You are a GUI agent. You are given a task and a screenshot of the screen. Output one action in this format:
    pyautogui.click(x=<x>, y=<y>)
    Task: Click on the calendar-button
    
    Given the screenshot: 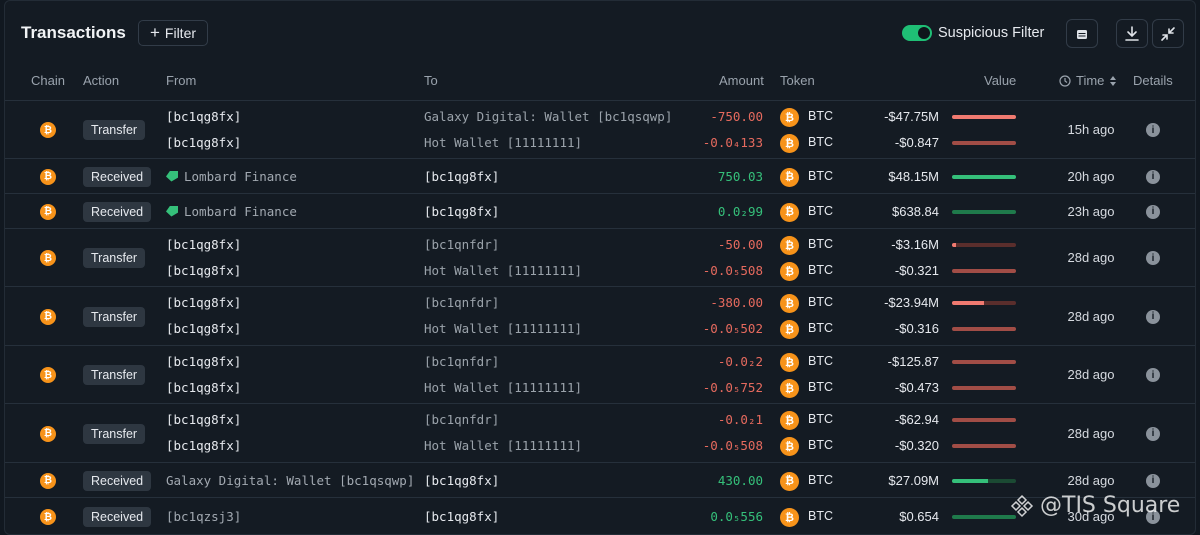 What is the action you would take?
    pyautogui.click(x=1082, y=33)
    